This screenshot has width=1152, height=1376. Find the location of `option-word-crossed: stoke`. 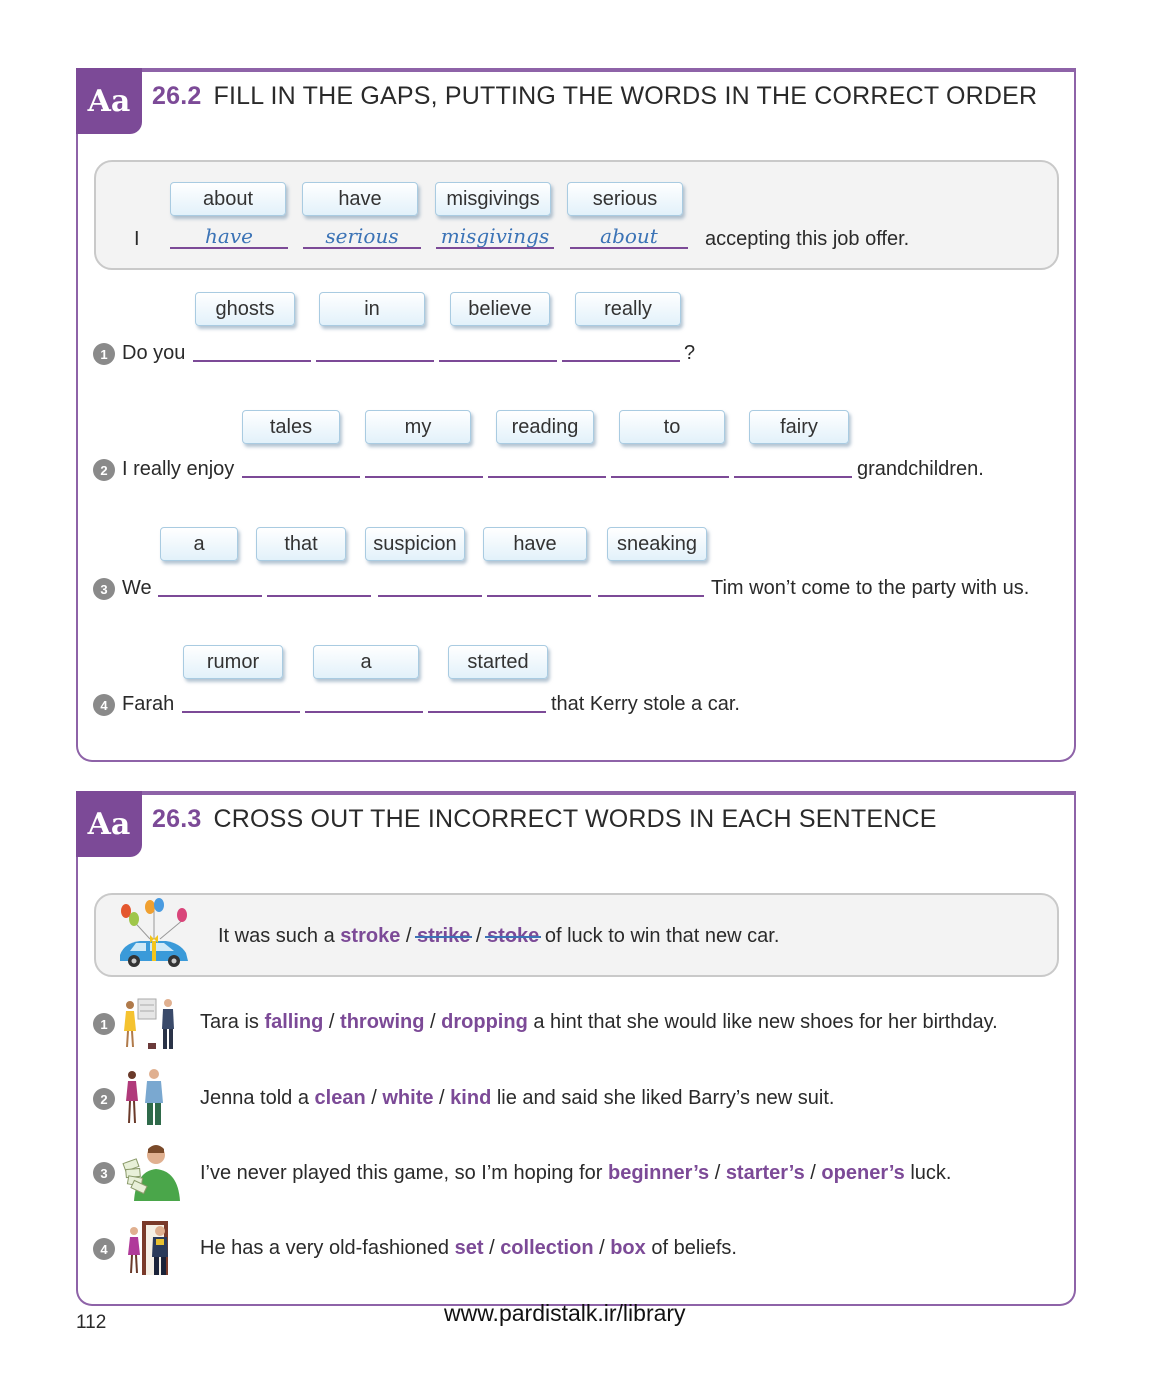

option-word-crossed: stoke is located at coordinates (513, 936).